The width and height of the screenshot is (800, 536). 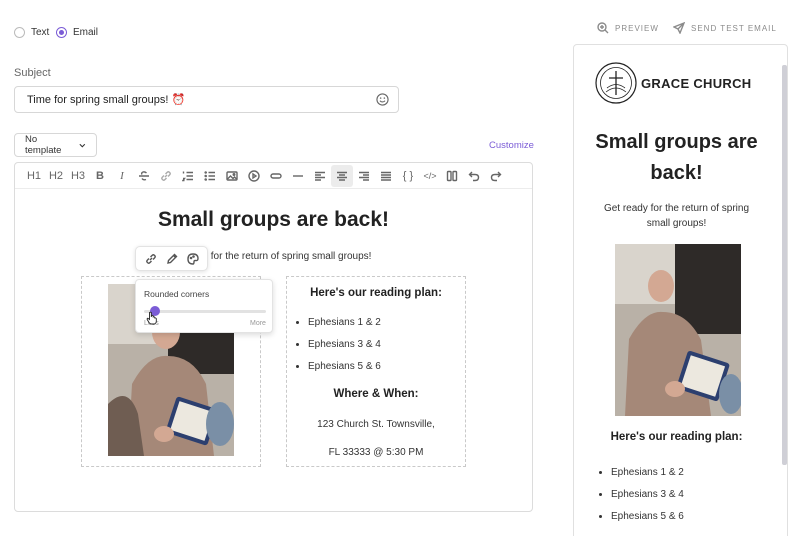 I want to click on address-line-1: 123 Church St. Townsville,, so click(x=376, y=424).